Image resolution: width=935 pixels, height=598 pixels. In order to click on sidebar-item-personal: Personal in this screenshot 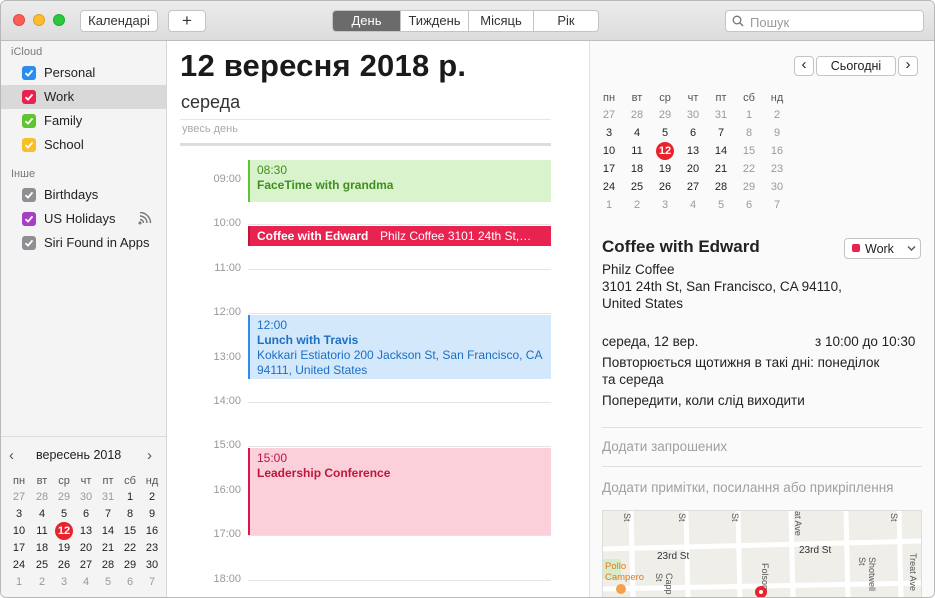, I will do `click(83, 73)`.